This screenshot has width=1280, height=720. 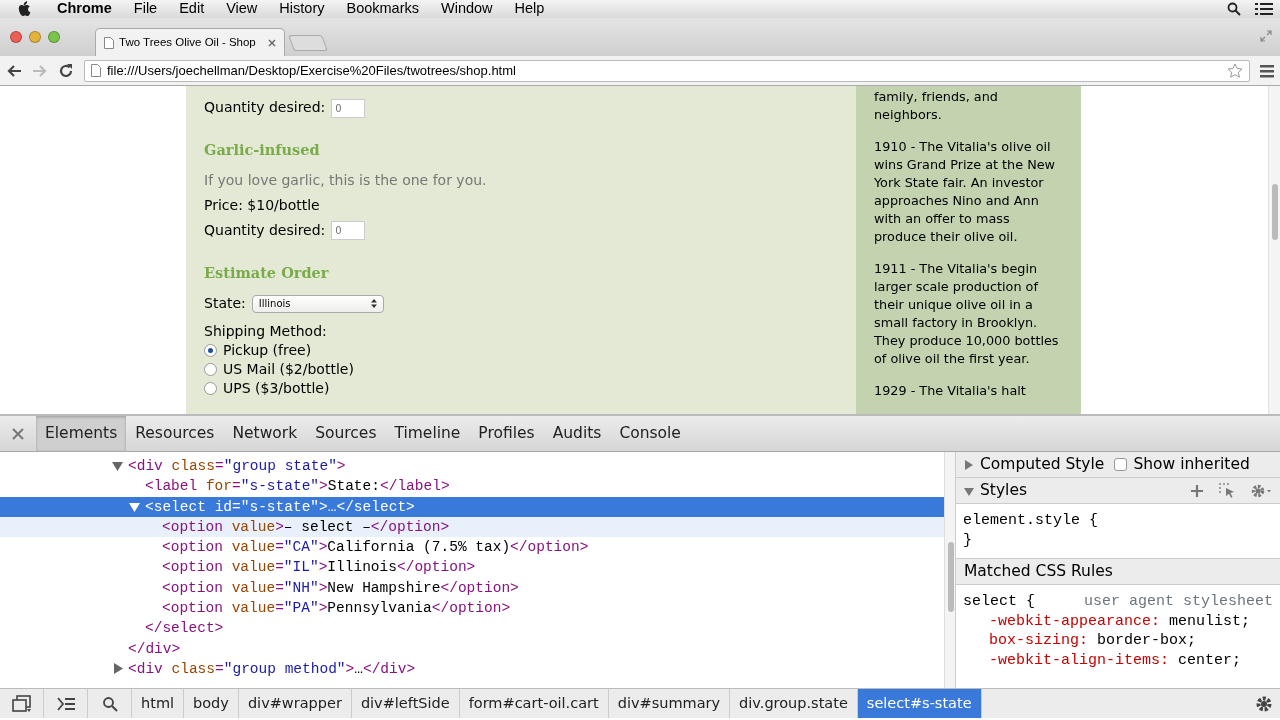 I want to click on css-declaration: -webkit-appearance: menulist;, so click(x=1120, y=621).